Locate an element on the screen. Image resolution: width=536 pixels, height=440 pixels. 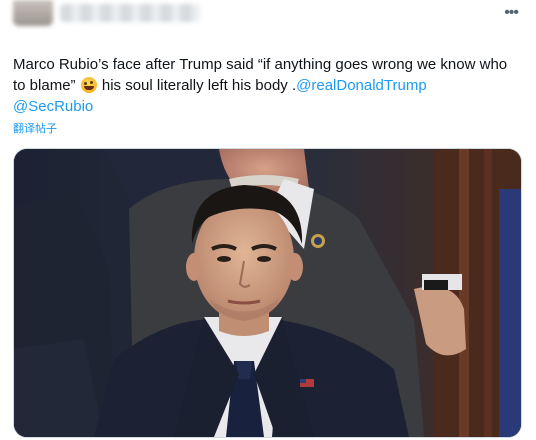
translate-post-link: 翻译帖子 is located at coordinates (35, 128).